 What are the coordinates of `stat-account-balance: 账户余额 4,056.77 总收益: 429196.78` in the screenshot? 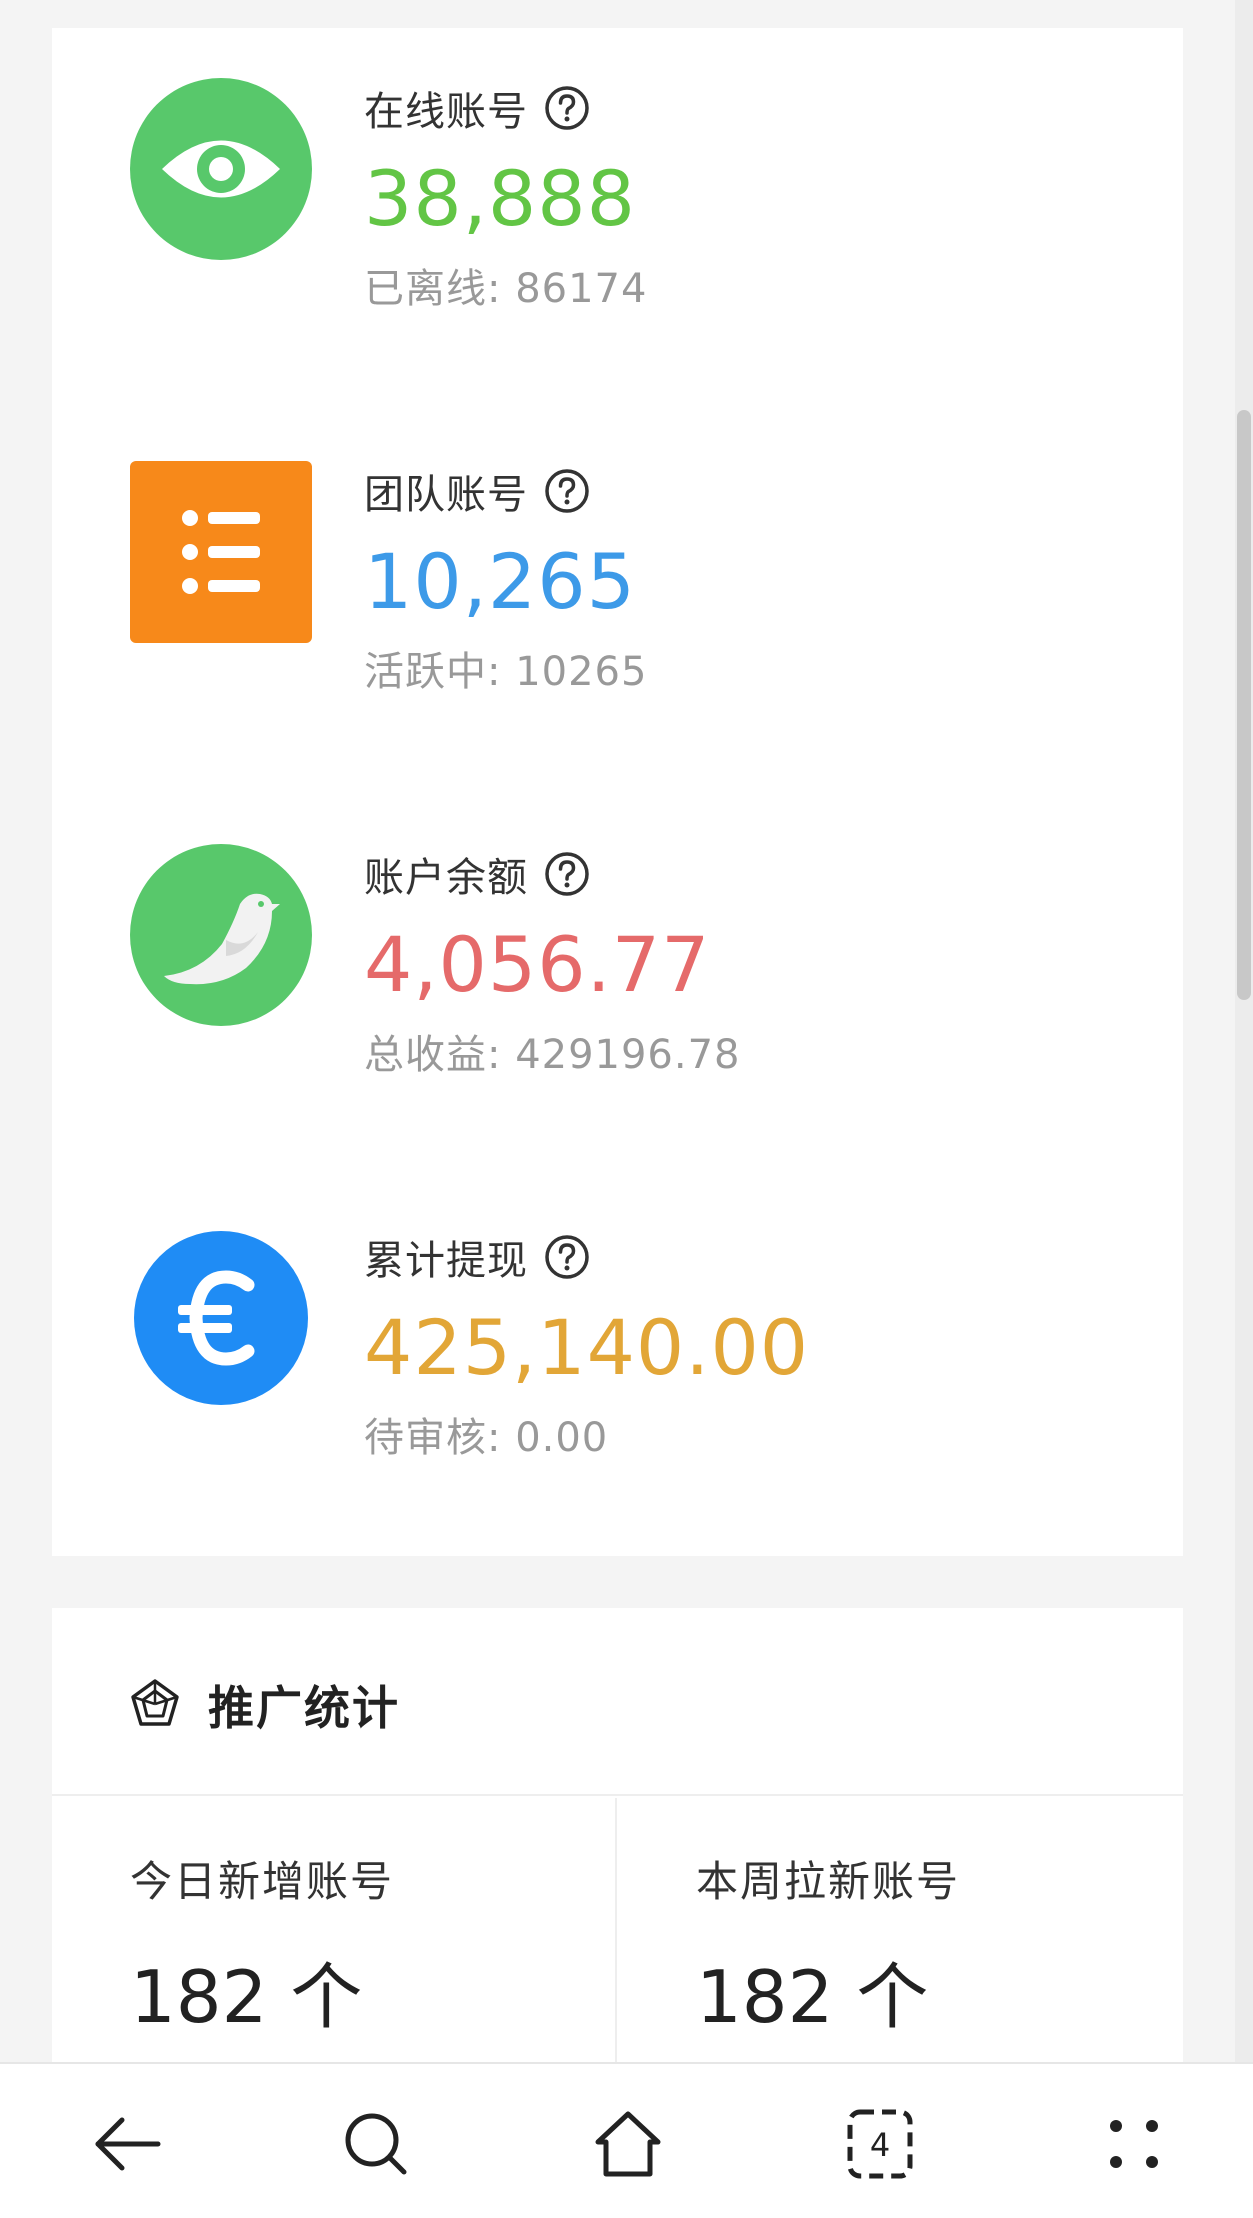 It's located at (617, 944).